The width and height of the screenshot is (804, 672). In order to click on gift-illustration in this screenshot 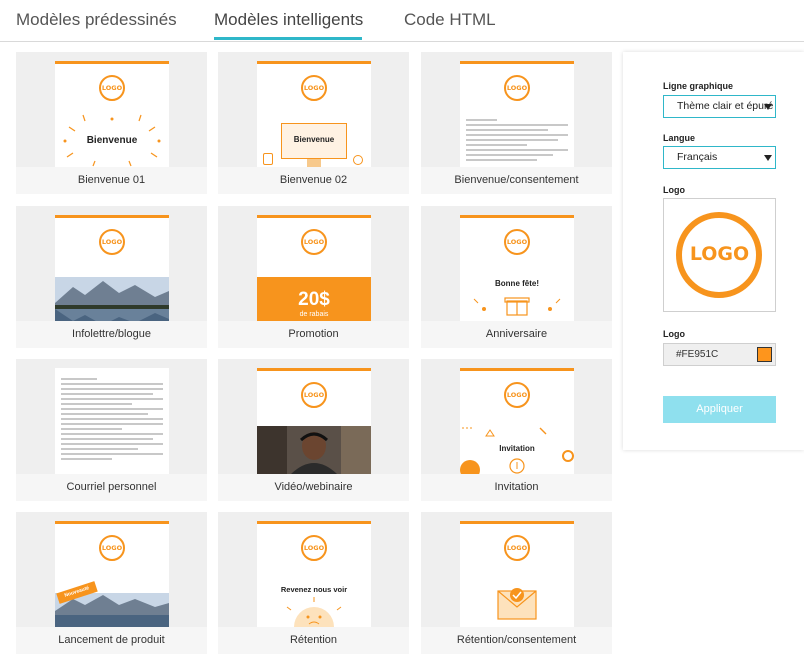, I will do `click(517, 306)`.